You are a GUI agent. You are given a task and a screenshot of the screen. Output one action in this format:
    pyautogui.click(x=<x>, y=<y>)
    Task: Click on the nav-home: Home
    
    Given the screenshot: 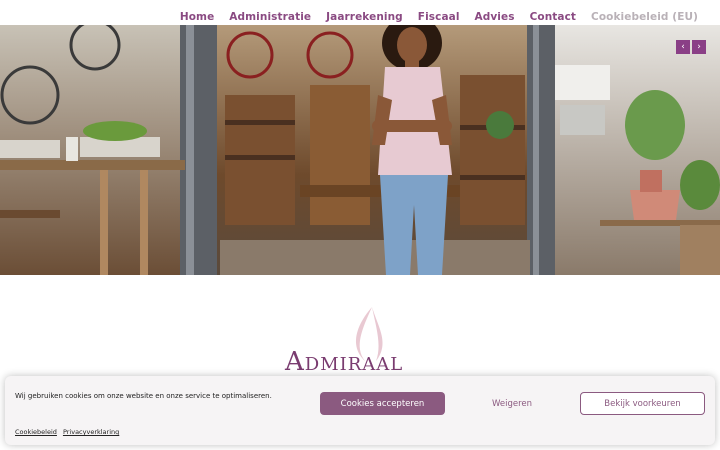 What is the action you would take?
    pyautogui.click(x=197, y=17)
    